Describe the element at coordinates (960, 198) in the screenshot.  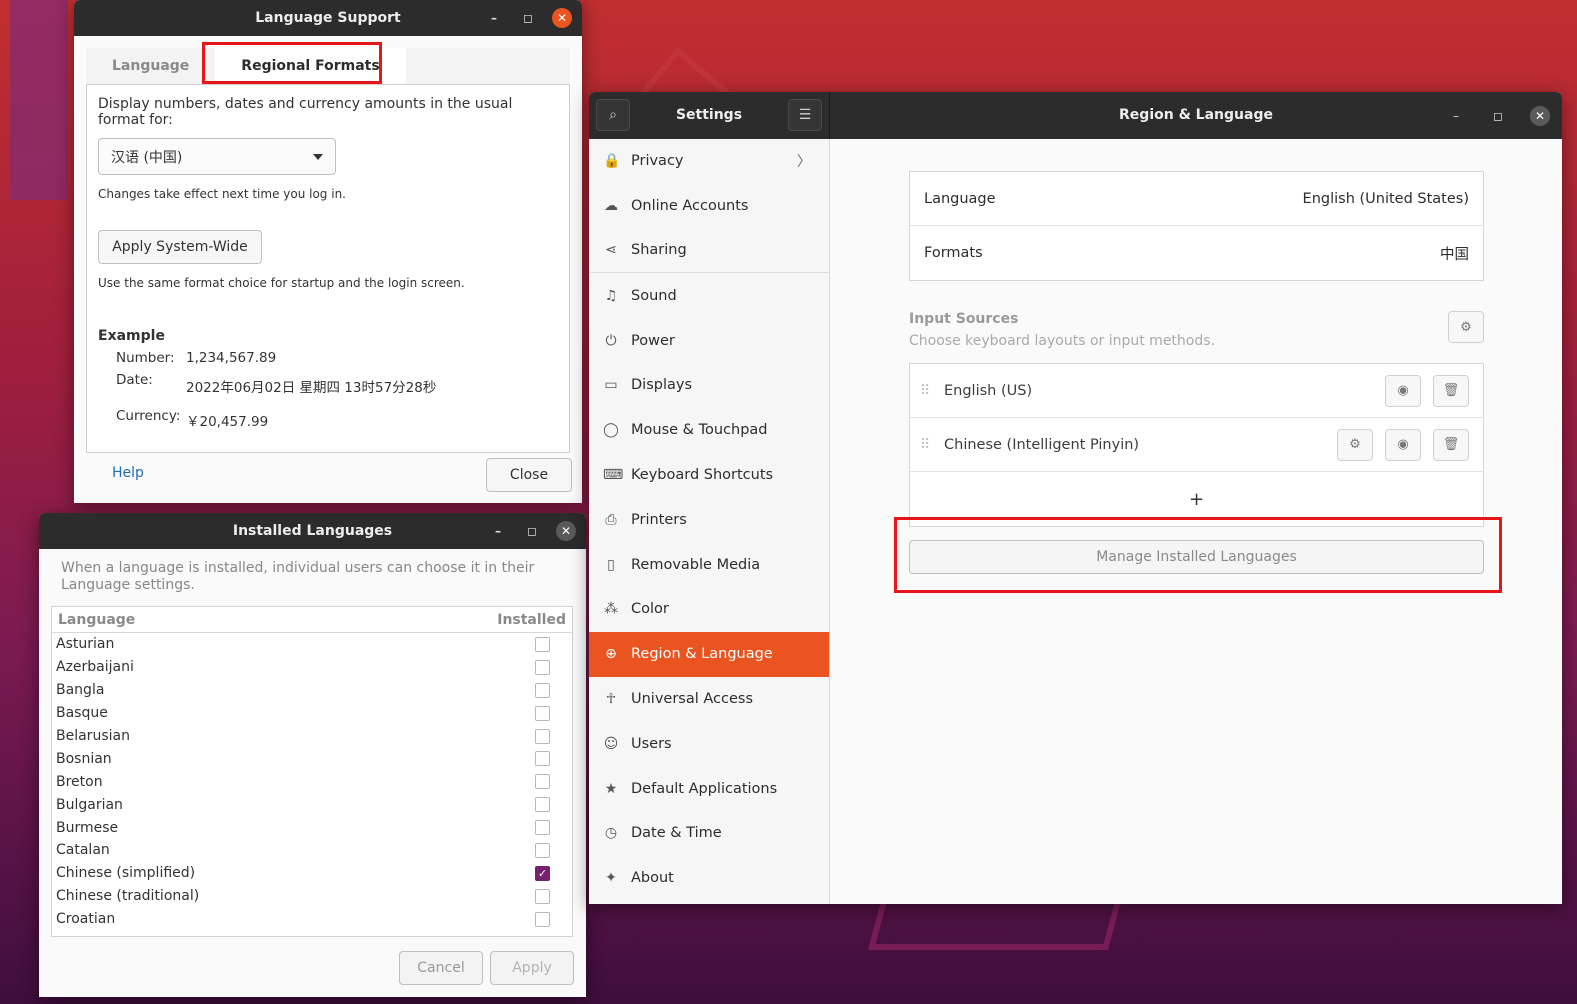
I see `language-label: Language` at that location.